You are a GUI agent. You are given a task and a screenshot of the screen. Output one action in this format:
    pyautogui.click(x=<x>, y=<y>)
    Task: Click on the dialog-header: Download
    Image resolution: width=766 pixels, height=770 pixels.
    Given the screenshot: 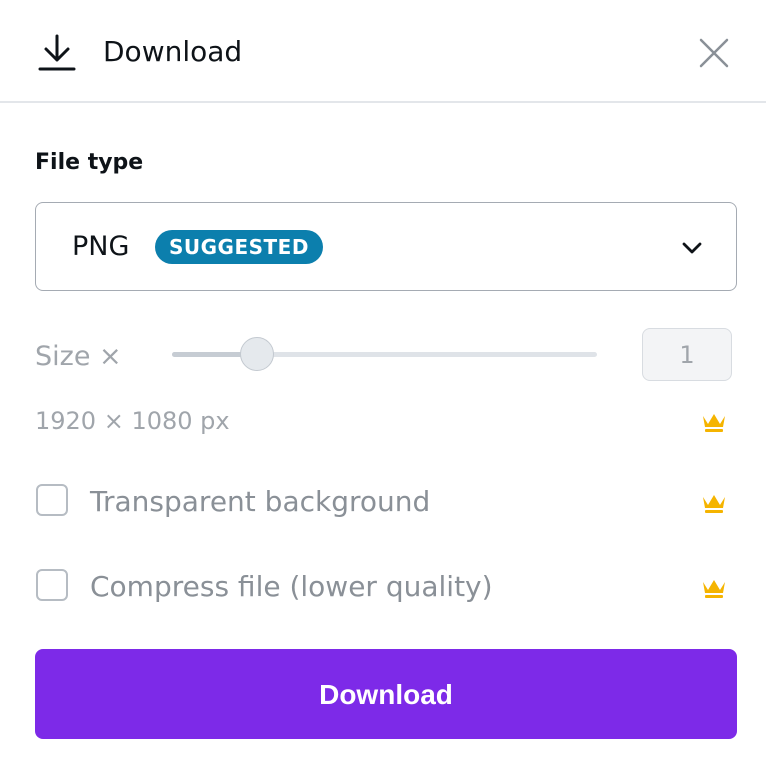 What is the action you would take?
    pyautogui.click(x=383, y=51)
    